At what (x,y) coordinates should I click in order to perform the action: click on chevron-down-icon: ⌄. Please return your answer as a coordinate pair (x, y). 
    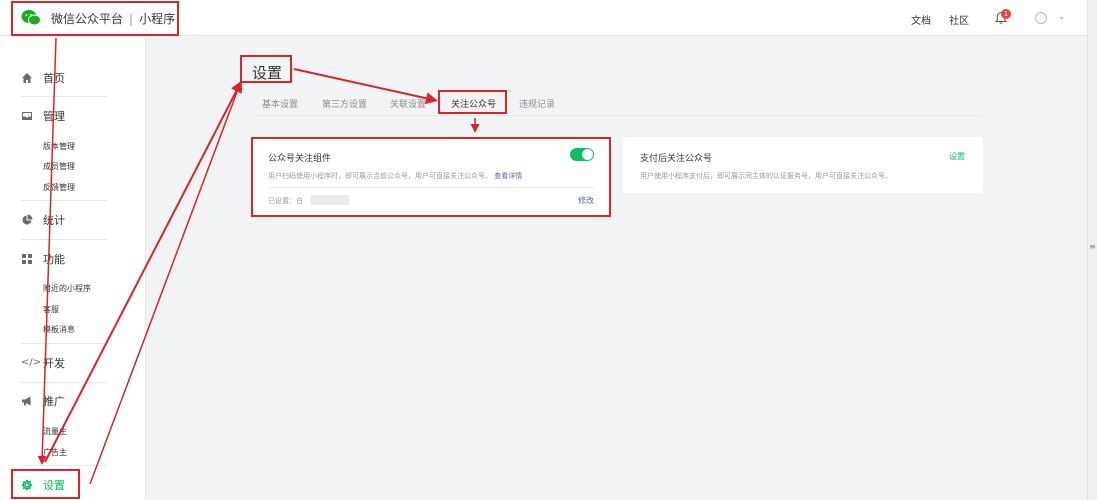
    Looking at the image, I should click on (1061, 16).